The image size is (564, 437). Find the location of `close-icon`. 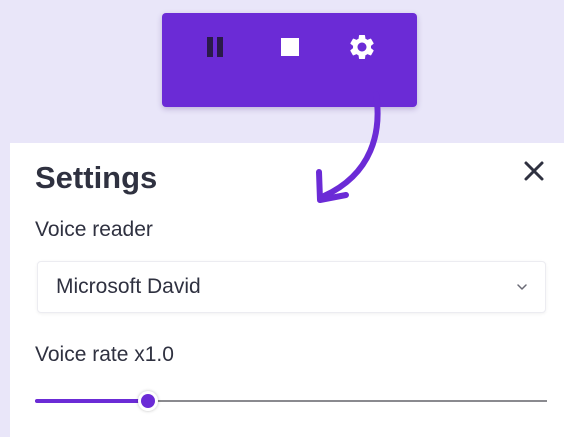

close-icon is located at coordinates (534, 171).